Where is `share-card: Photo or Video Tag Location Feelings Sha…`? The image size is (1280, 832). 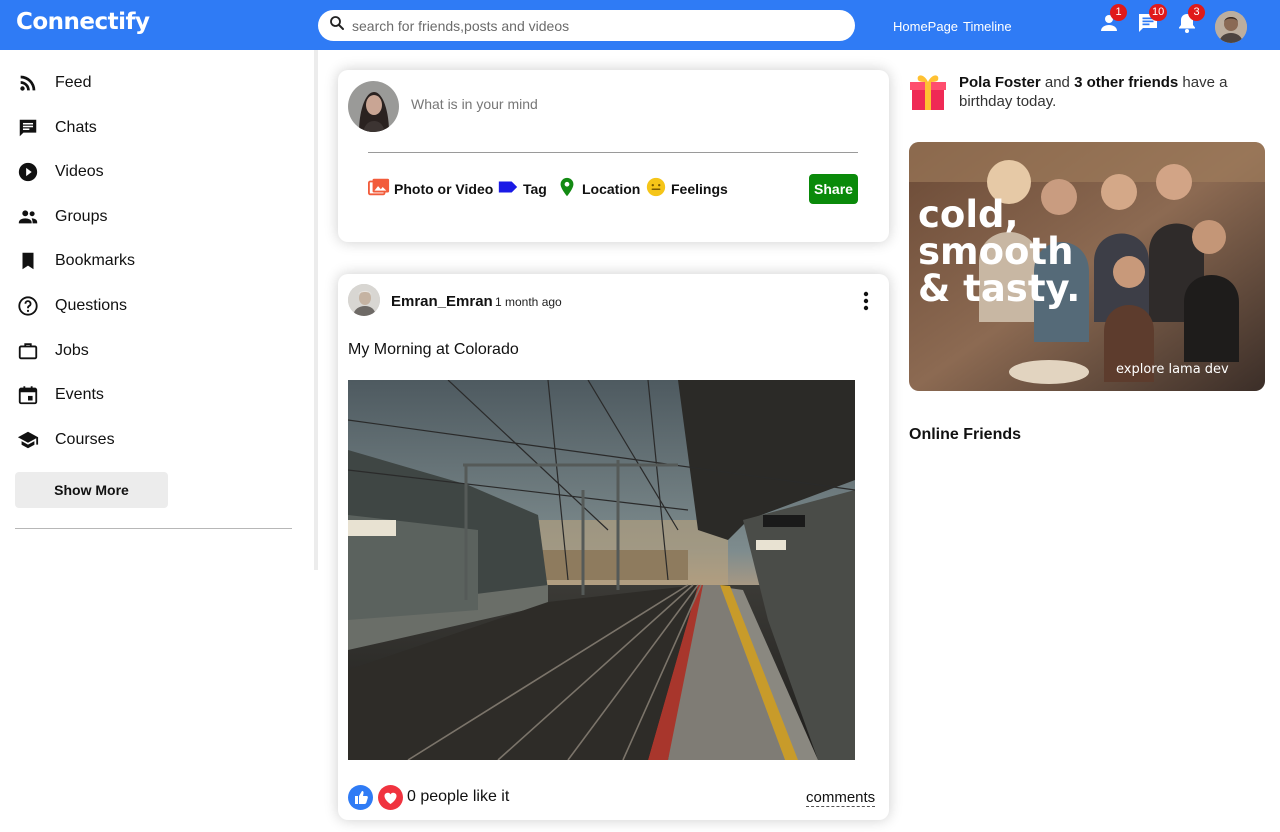
share-card: Photo or Video Tag Location Feelings Sha… is located at coordinates (613, 156).